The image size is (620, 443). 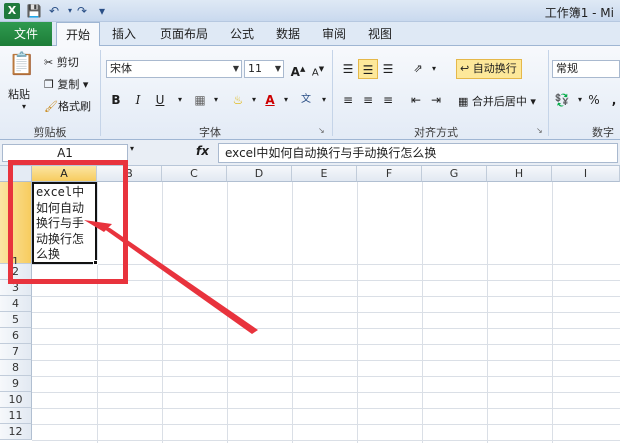 I want to click on annotation-arrow-shaft, so click(x=179, y=280).